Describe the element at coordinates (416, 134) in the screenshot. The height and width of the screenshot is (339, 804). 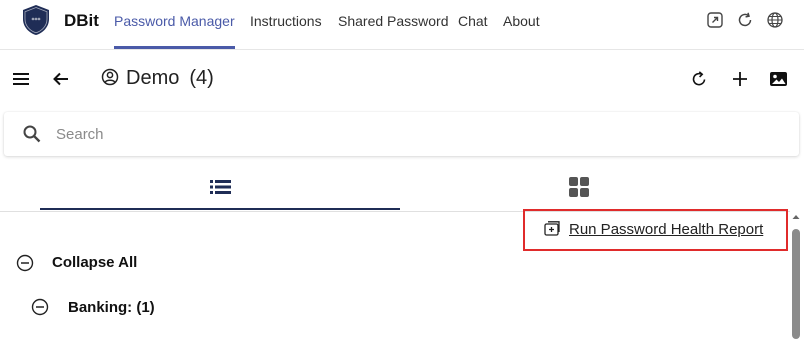
I see `search-input` at that location.